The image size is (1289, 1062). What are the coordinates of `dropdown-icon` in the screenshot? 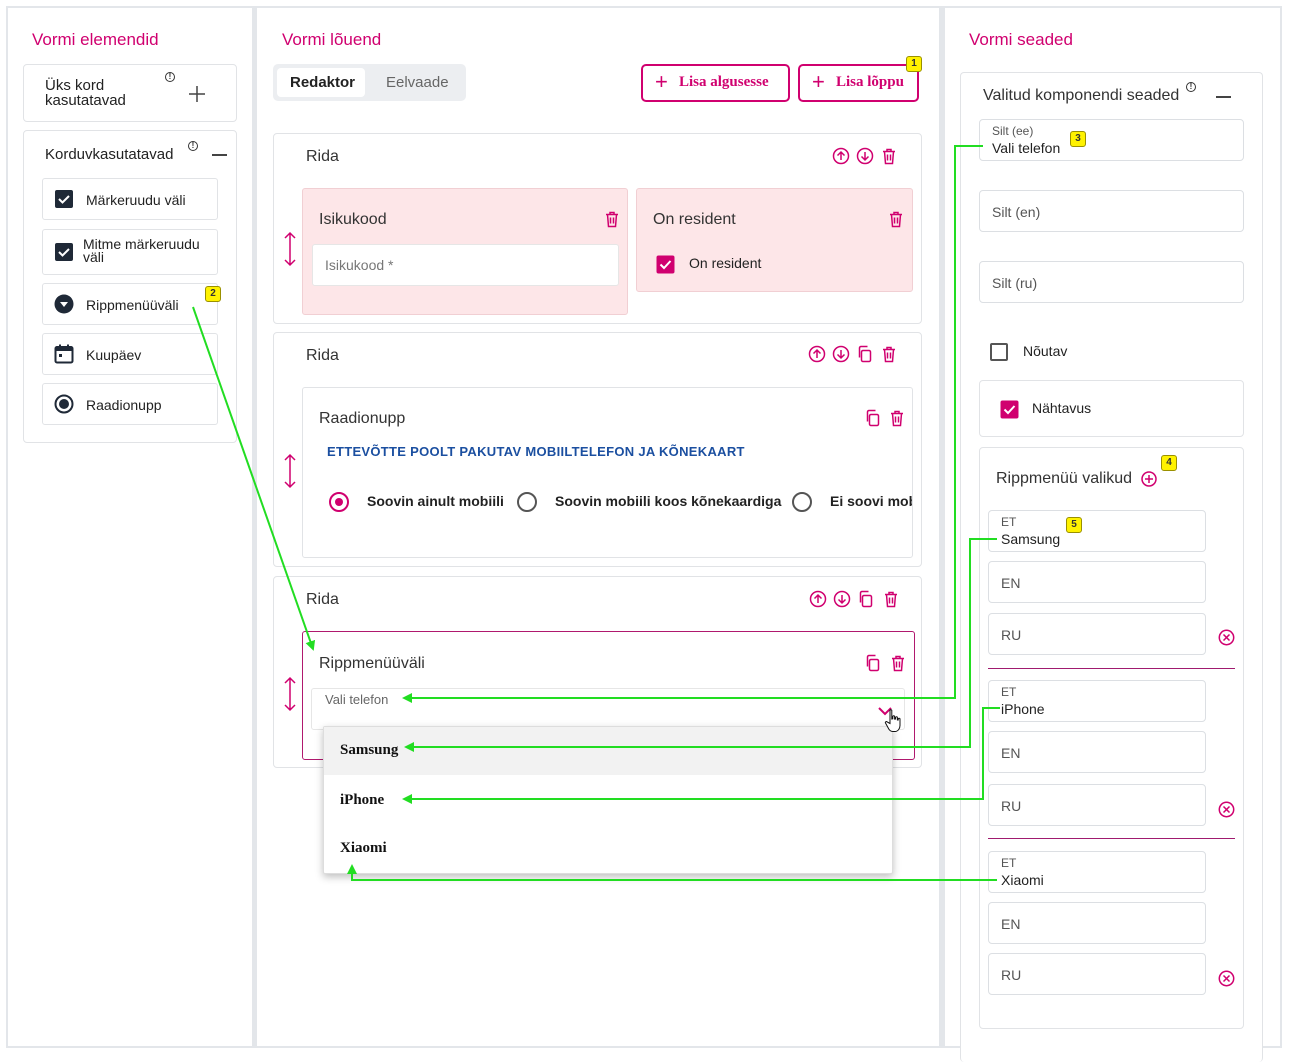 It's located at (64, 304).